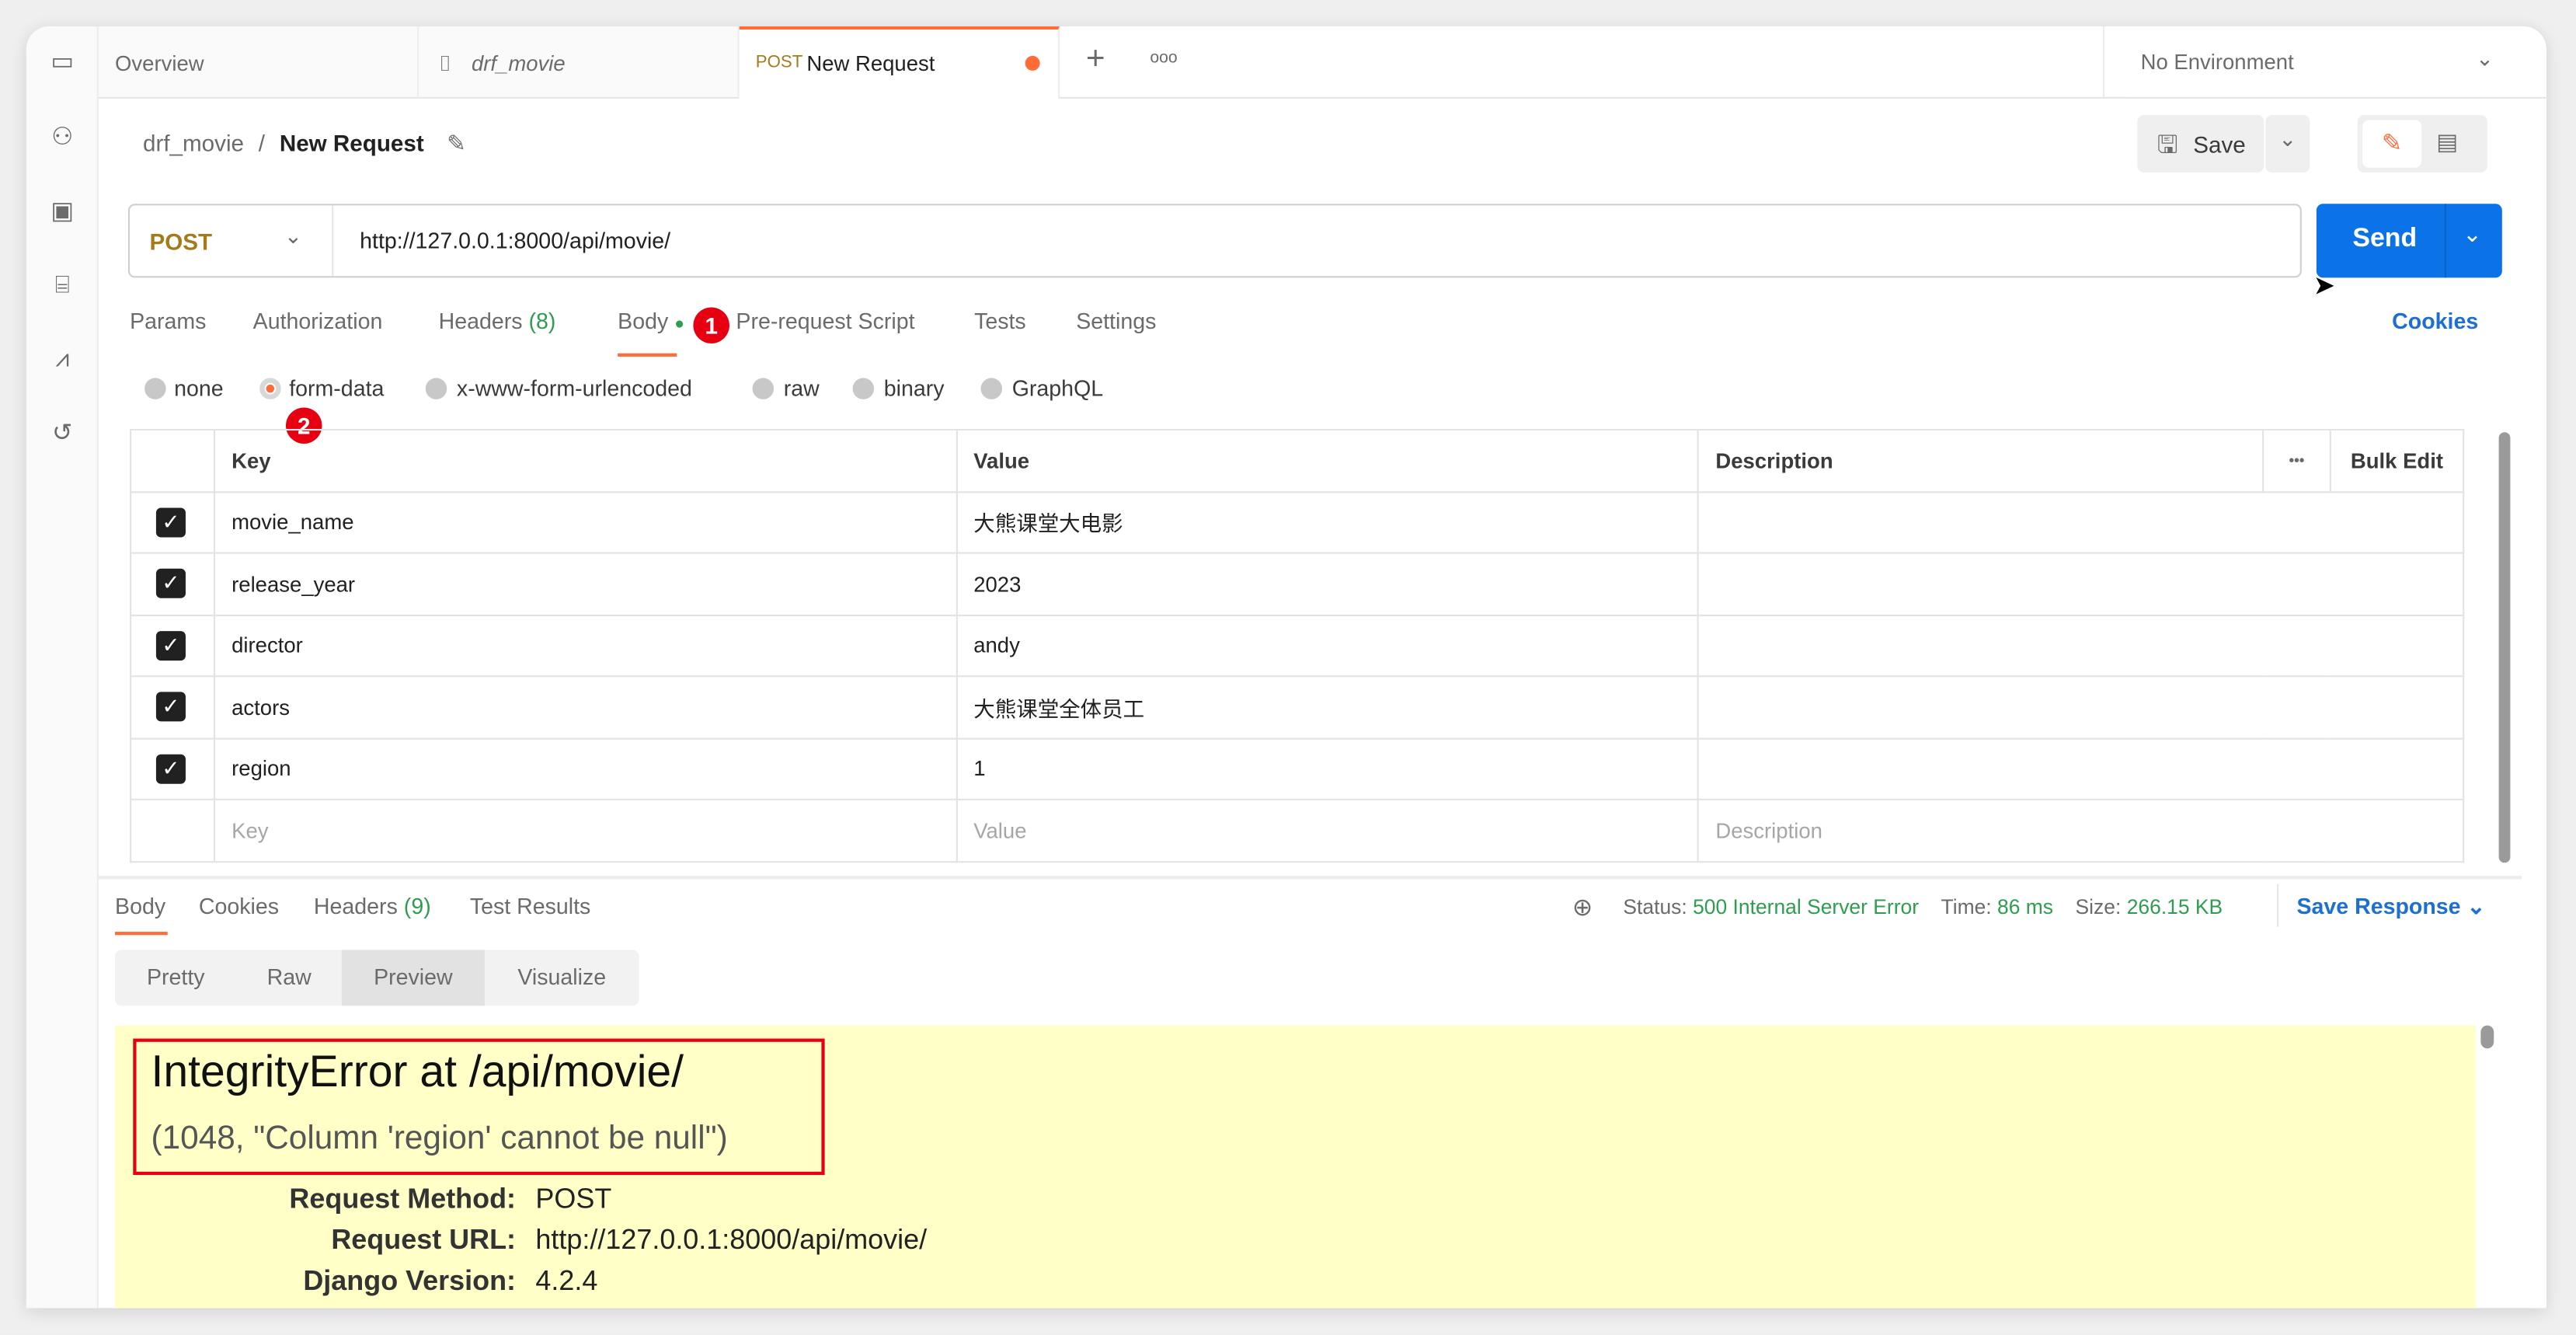  I want to click on view-preview: Preview, so click(413, 978).